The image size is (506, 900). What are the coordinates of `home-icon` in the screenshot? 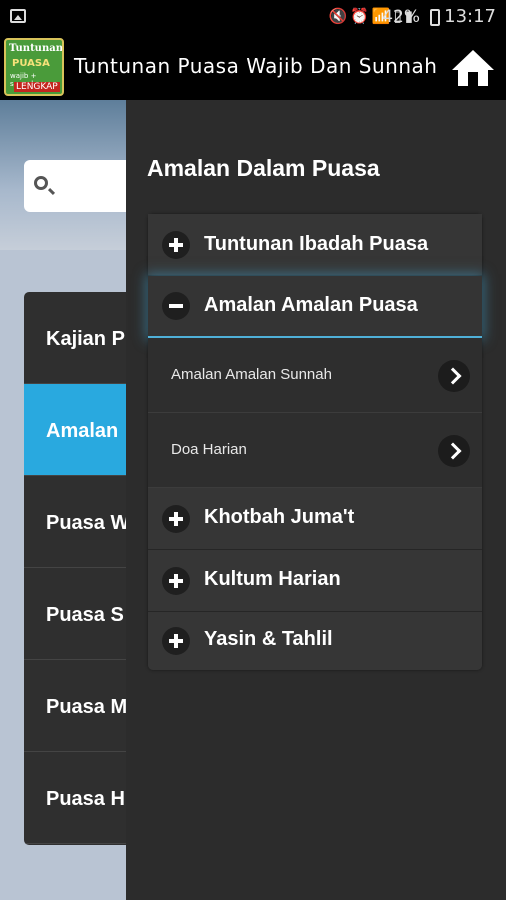 It's located at (473, 68).